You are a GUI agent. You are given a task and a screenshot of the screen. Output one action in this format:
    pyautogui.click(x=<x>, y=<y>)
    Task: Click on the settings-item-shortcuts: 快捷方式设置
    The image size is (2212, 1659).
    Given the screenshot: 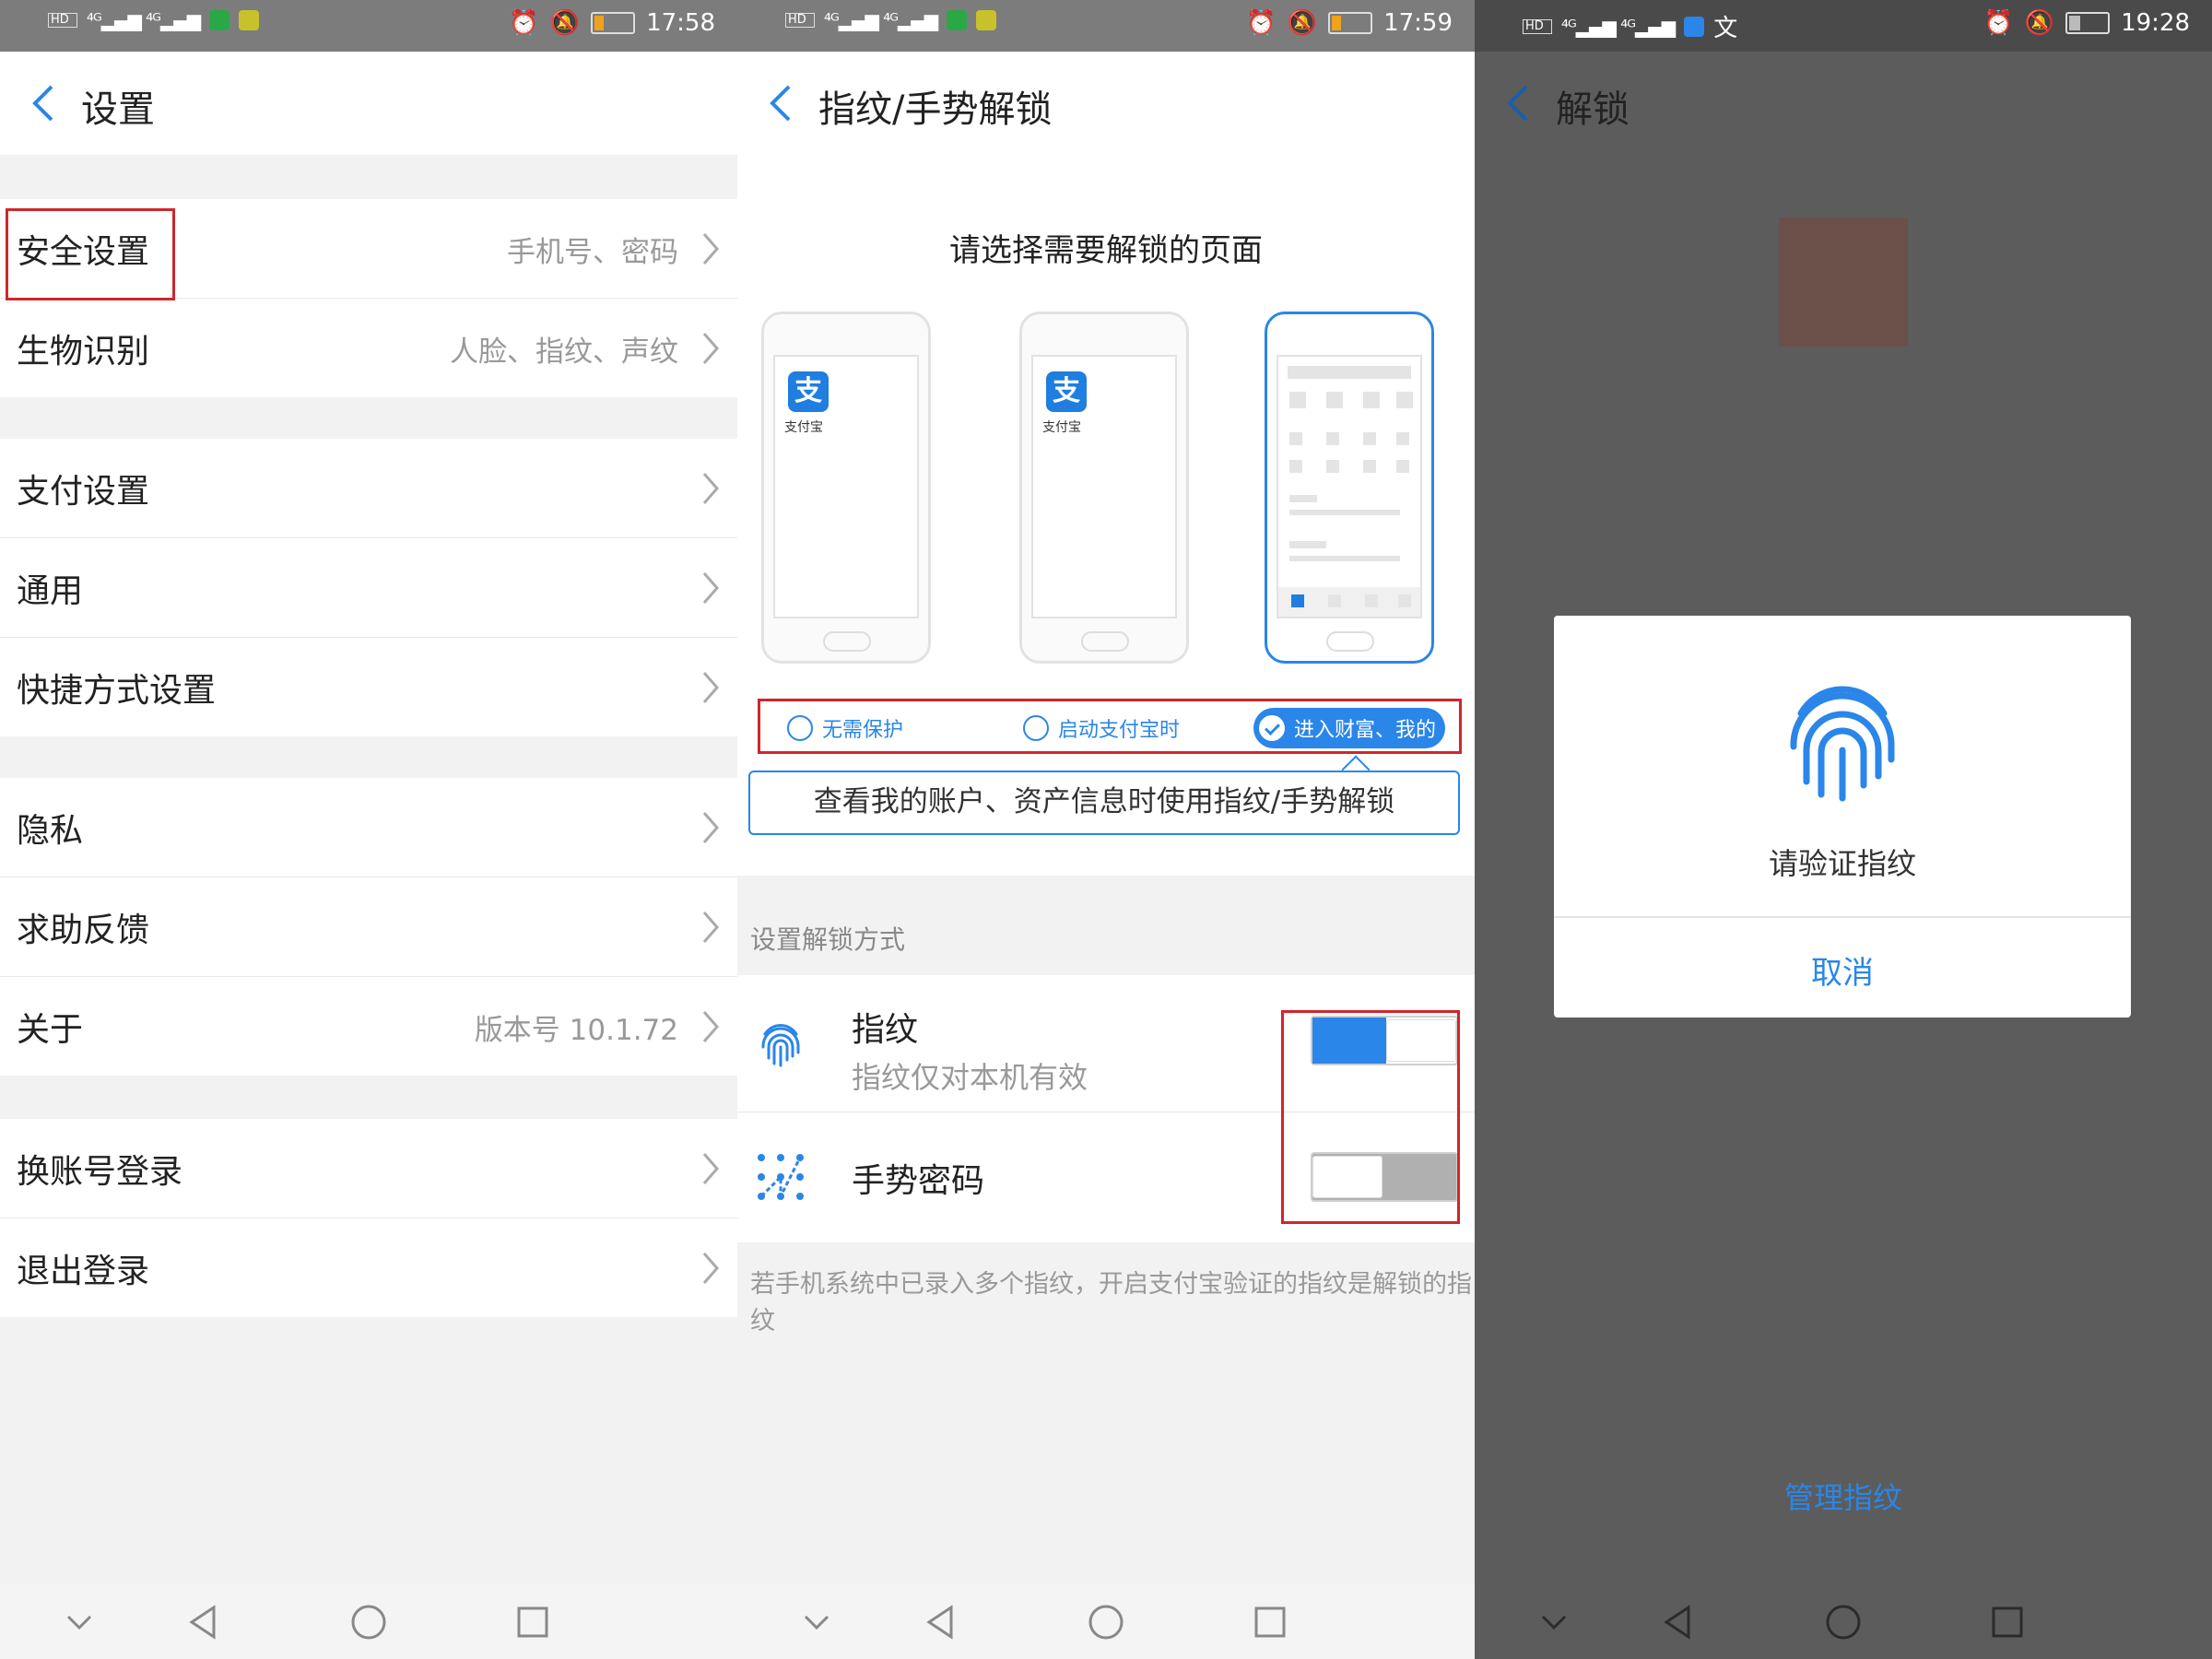 What is the action you would take?
    pyautogui.click(x=368, y=687)
    